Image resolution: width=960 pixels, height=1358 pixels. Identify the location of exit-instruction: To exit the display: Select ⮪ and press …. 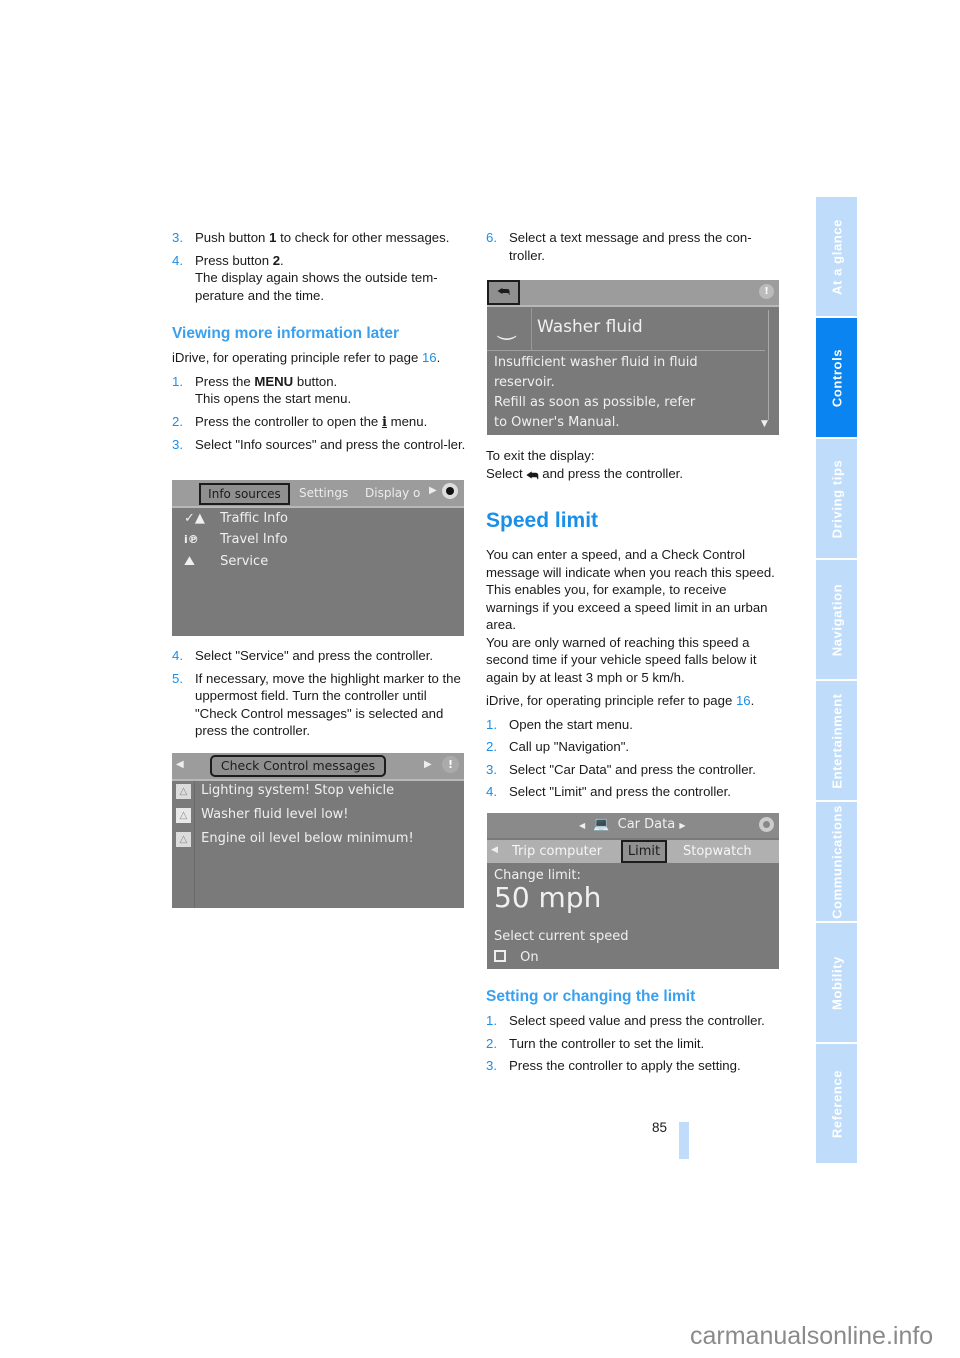
(585, 465).